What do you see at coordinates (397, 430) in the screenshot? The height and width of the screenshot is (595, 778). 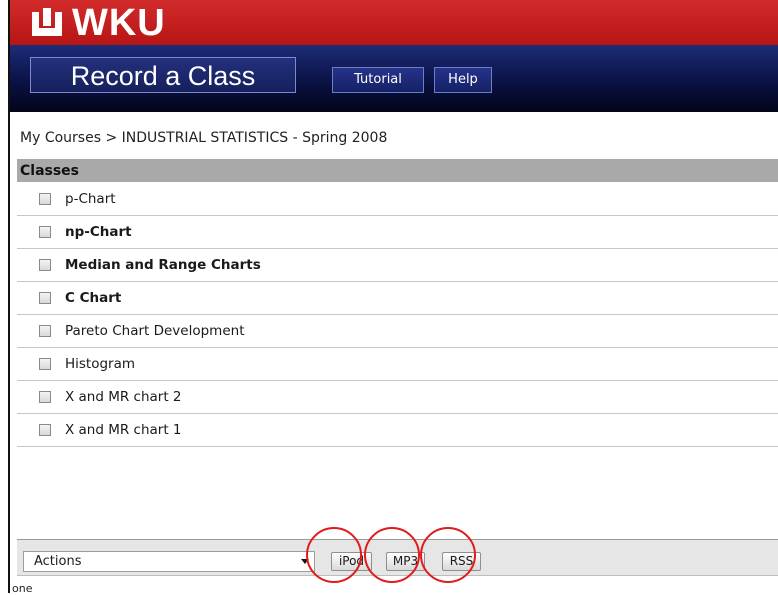 I see `class-list-item: X and MR chart 1` at bounding box center [397, 430].